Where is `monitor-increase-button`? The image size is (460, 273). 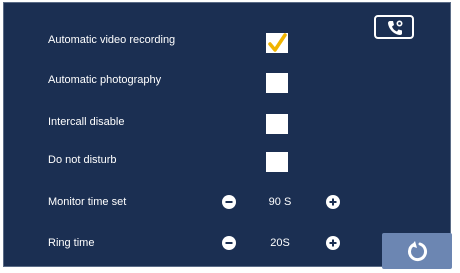 monitor-increase-button is located at coordinates (333, 202).